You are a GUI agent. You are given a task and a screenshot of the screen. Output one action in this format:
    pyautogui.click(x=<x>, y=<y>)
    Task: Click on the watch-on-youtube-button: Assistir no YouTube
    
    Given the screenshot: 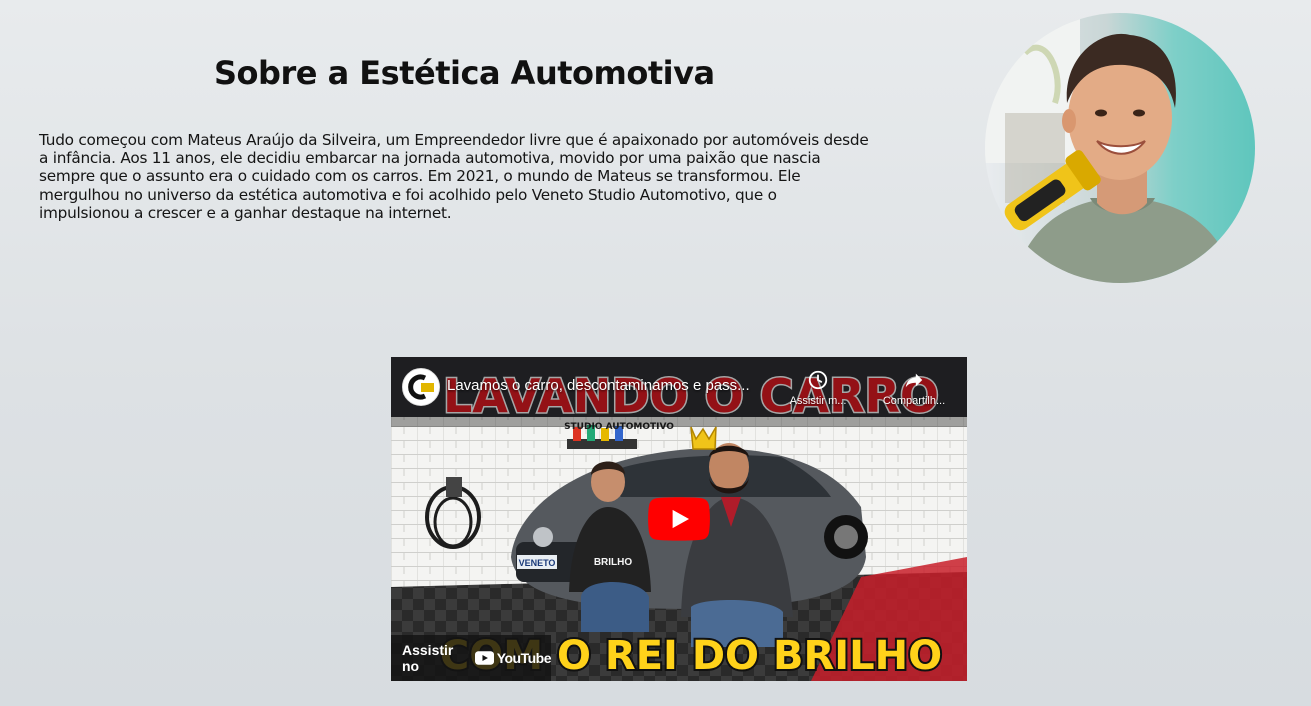 What is the action you would take?
    pyautogui.click(x=471, y=658)
    